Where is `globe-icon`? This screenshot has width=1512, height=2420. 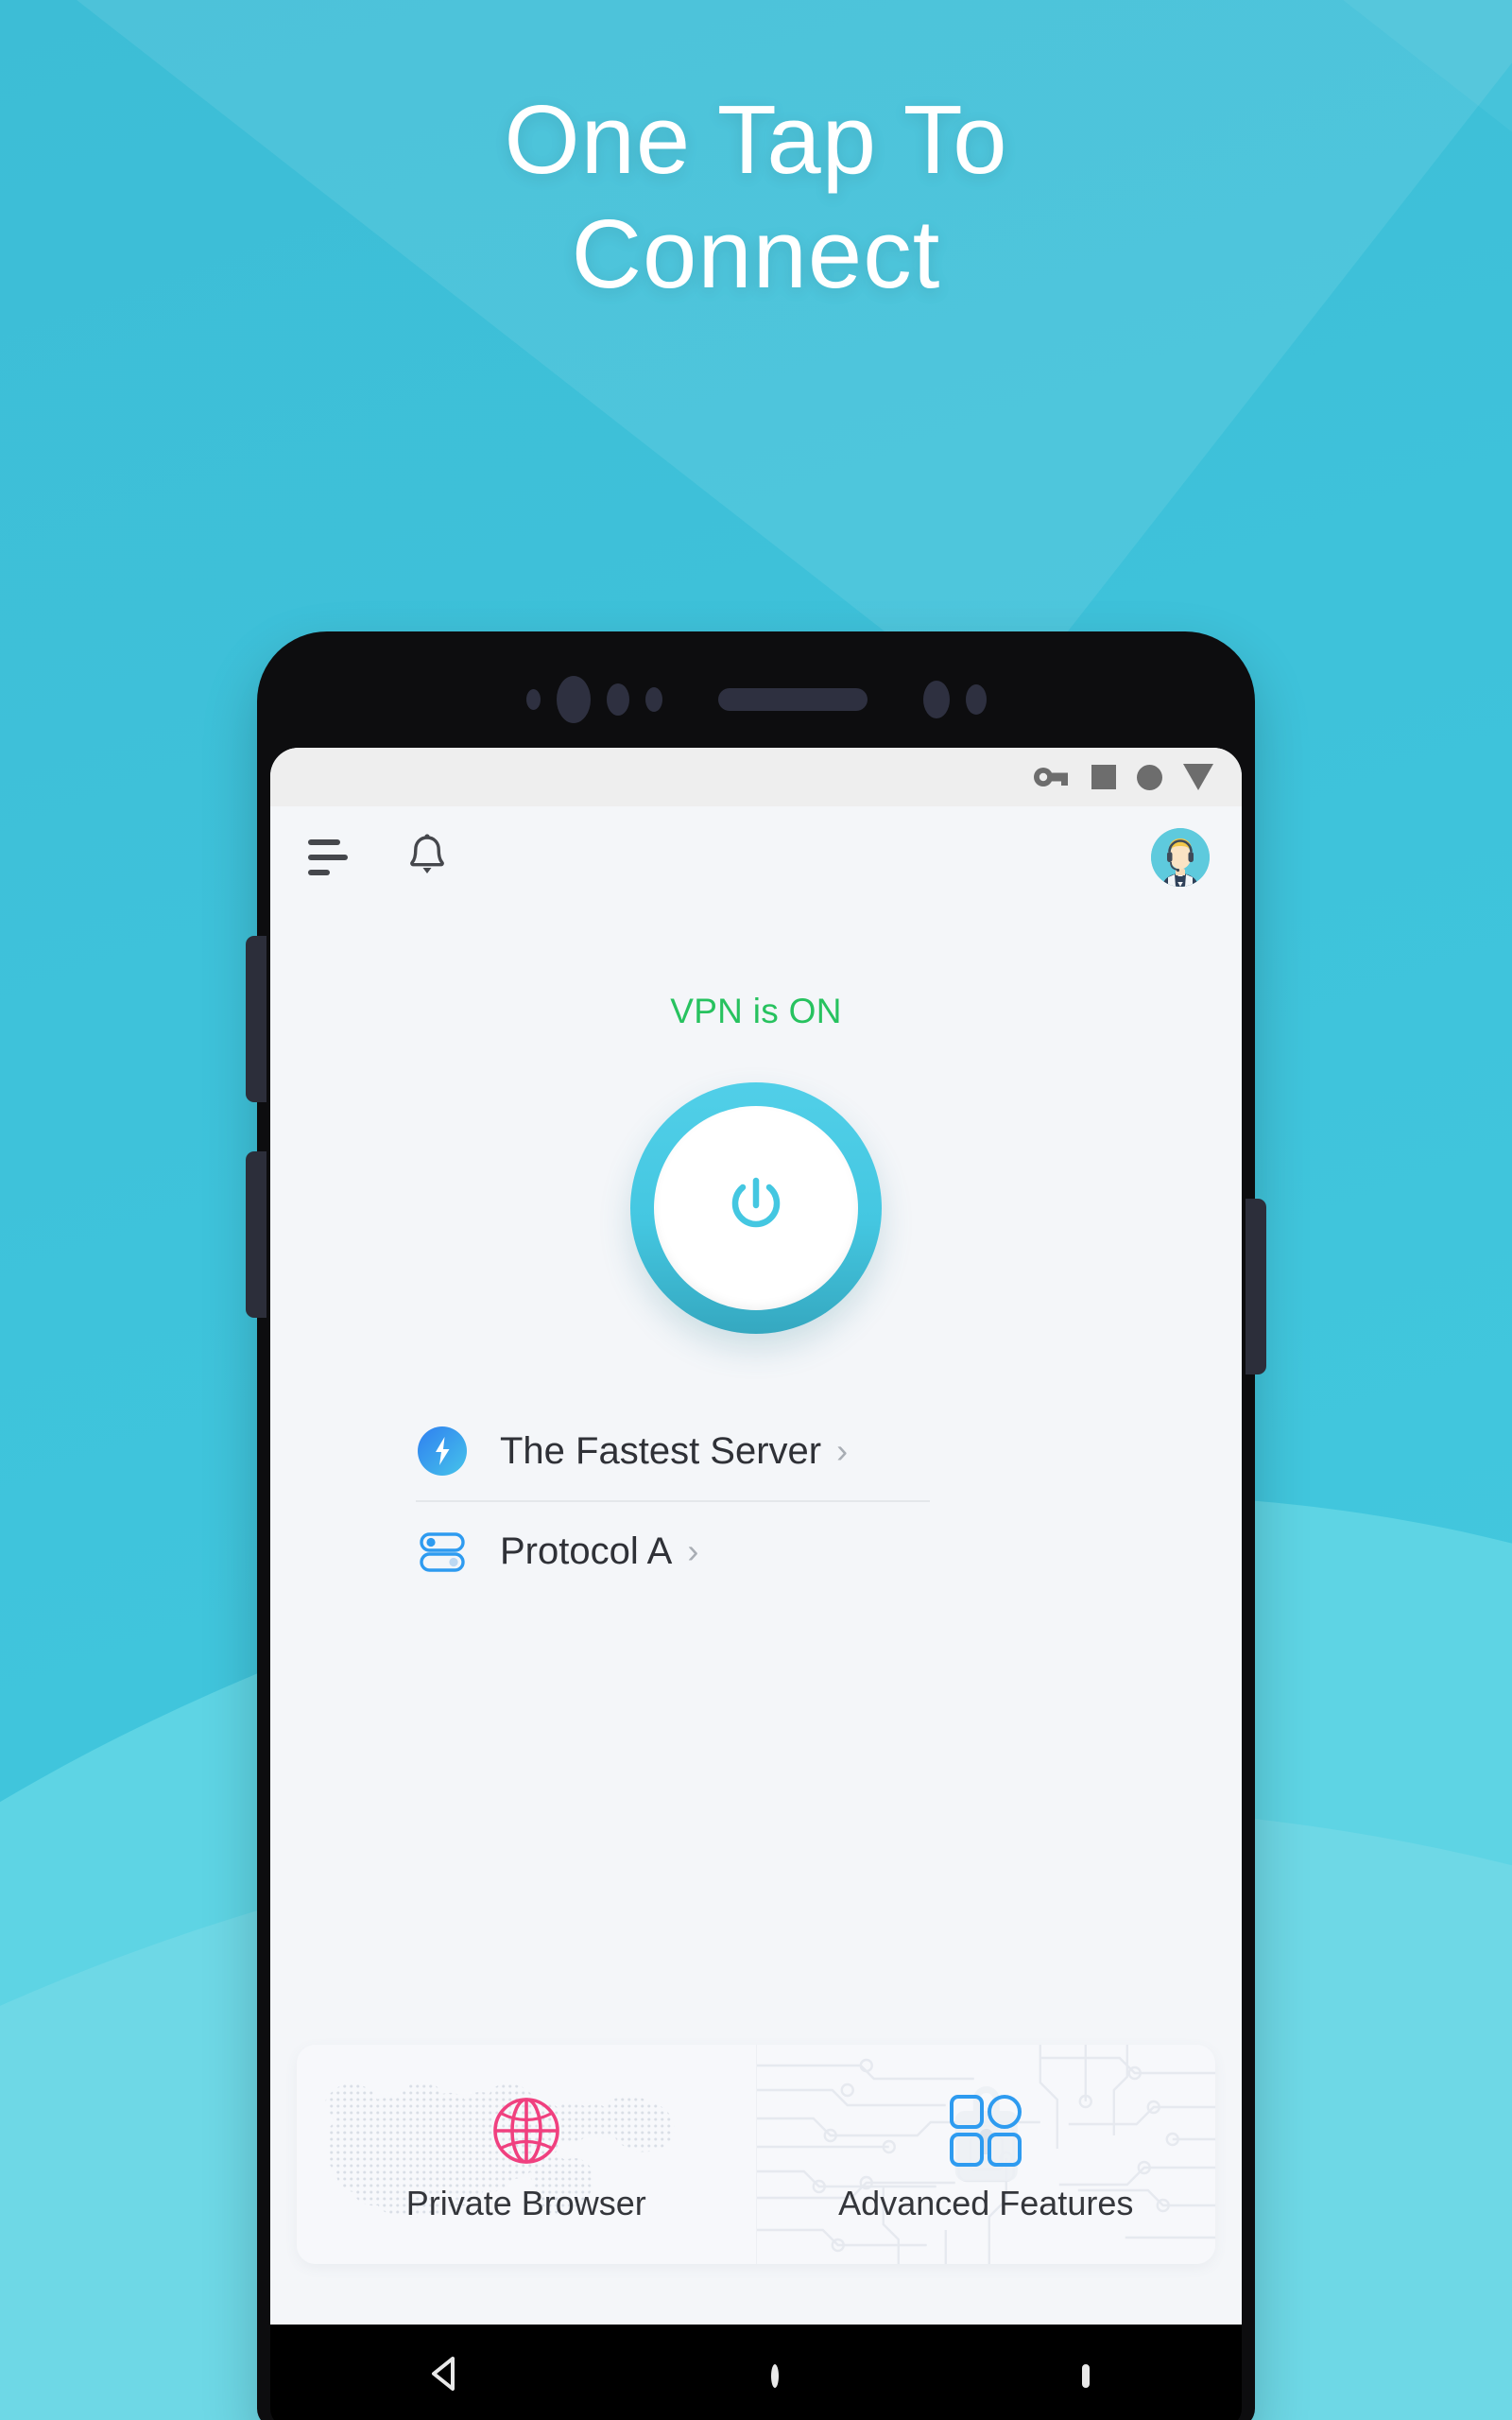
globe-icon is located at coordinates (526, 2131).